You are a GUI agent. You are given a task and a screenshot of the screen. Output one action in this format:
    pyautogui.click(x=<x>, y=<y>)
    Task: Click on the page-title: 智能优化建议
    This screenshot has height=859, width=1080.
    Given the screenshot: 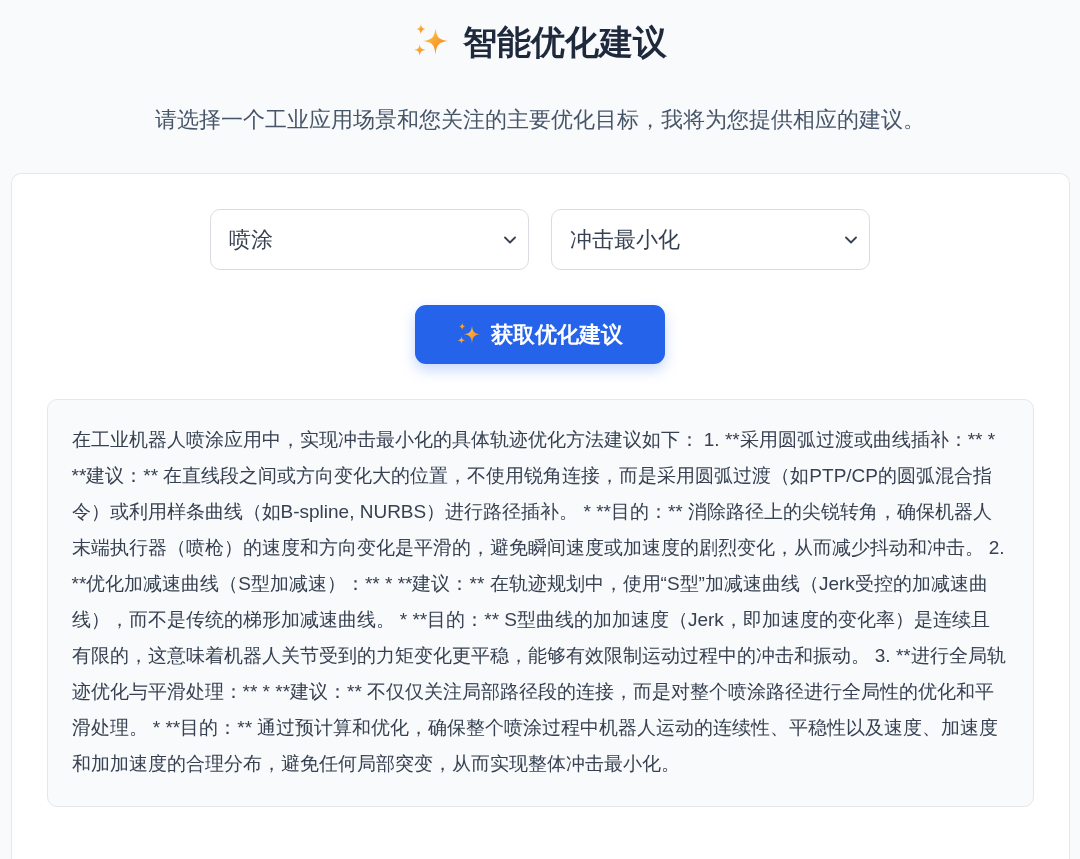 What is the action you would take?
    pyautogui.click(x=565, y=42)
    